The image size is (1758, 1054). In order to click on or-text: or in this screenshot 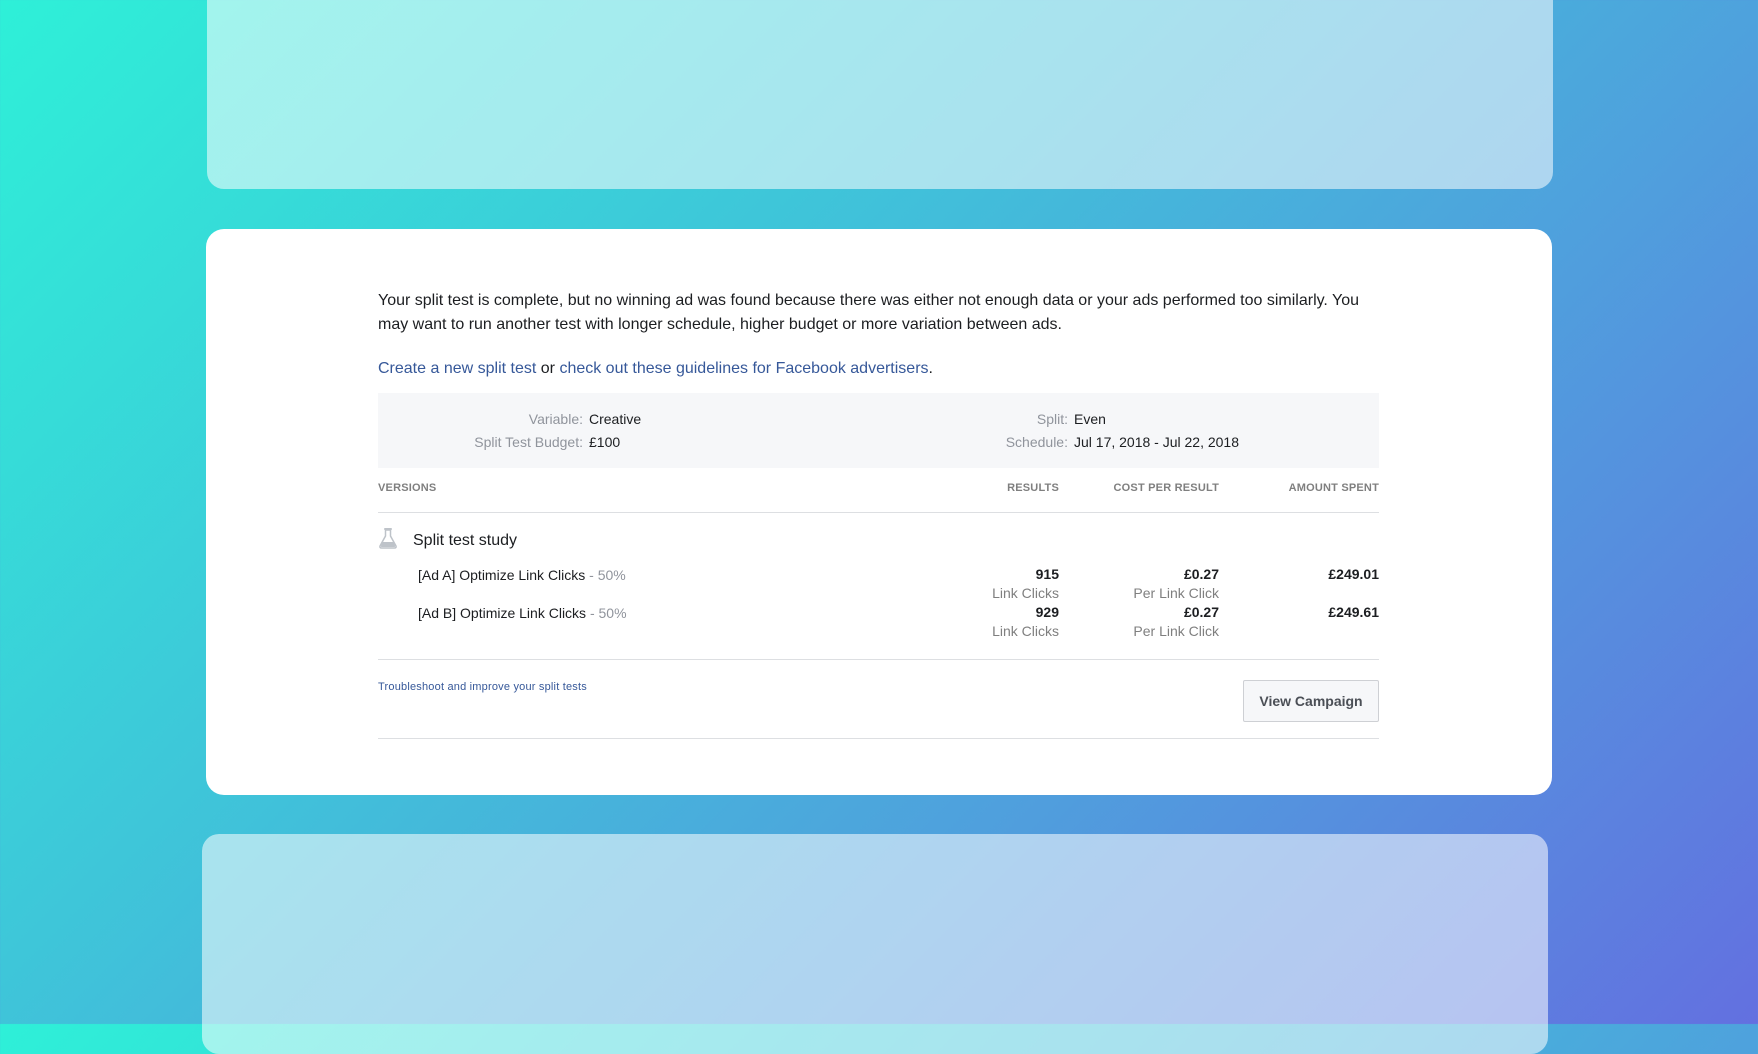, I will do `click(547, 368)`.